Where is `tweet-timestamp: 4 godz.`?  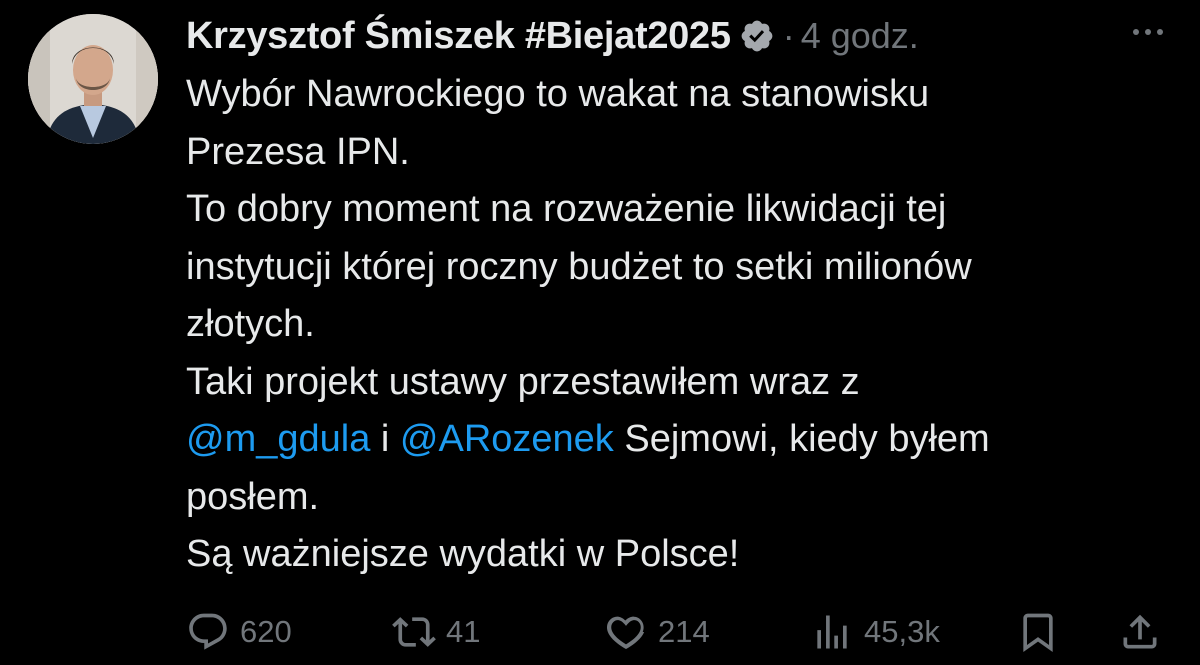 tweet-timestamp: 4 godz. is located at coordinates (860, 36).